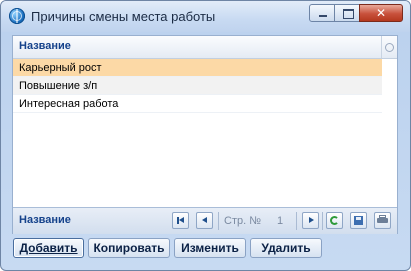 The image size is (411, 271). What do you see at coordinates (197, 104) in the screenshot?
I see `table-row: Интересная работа` at bounding box center [197, 104].